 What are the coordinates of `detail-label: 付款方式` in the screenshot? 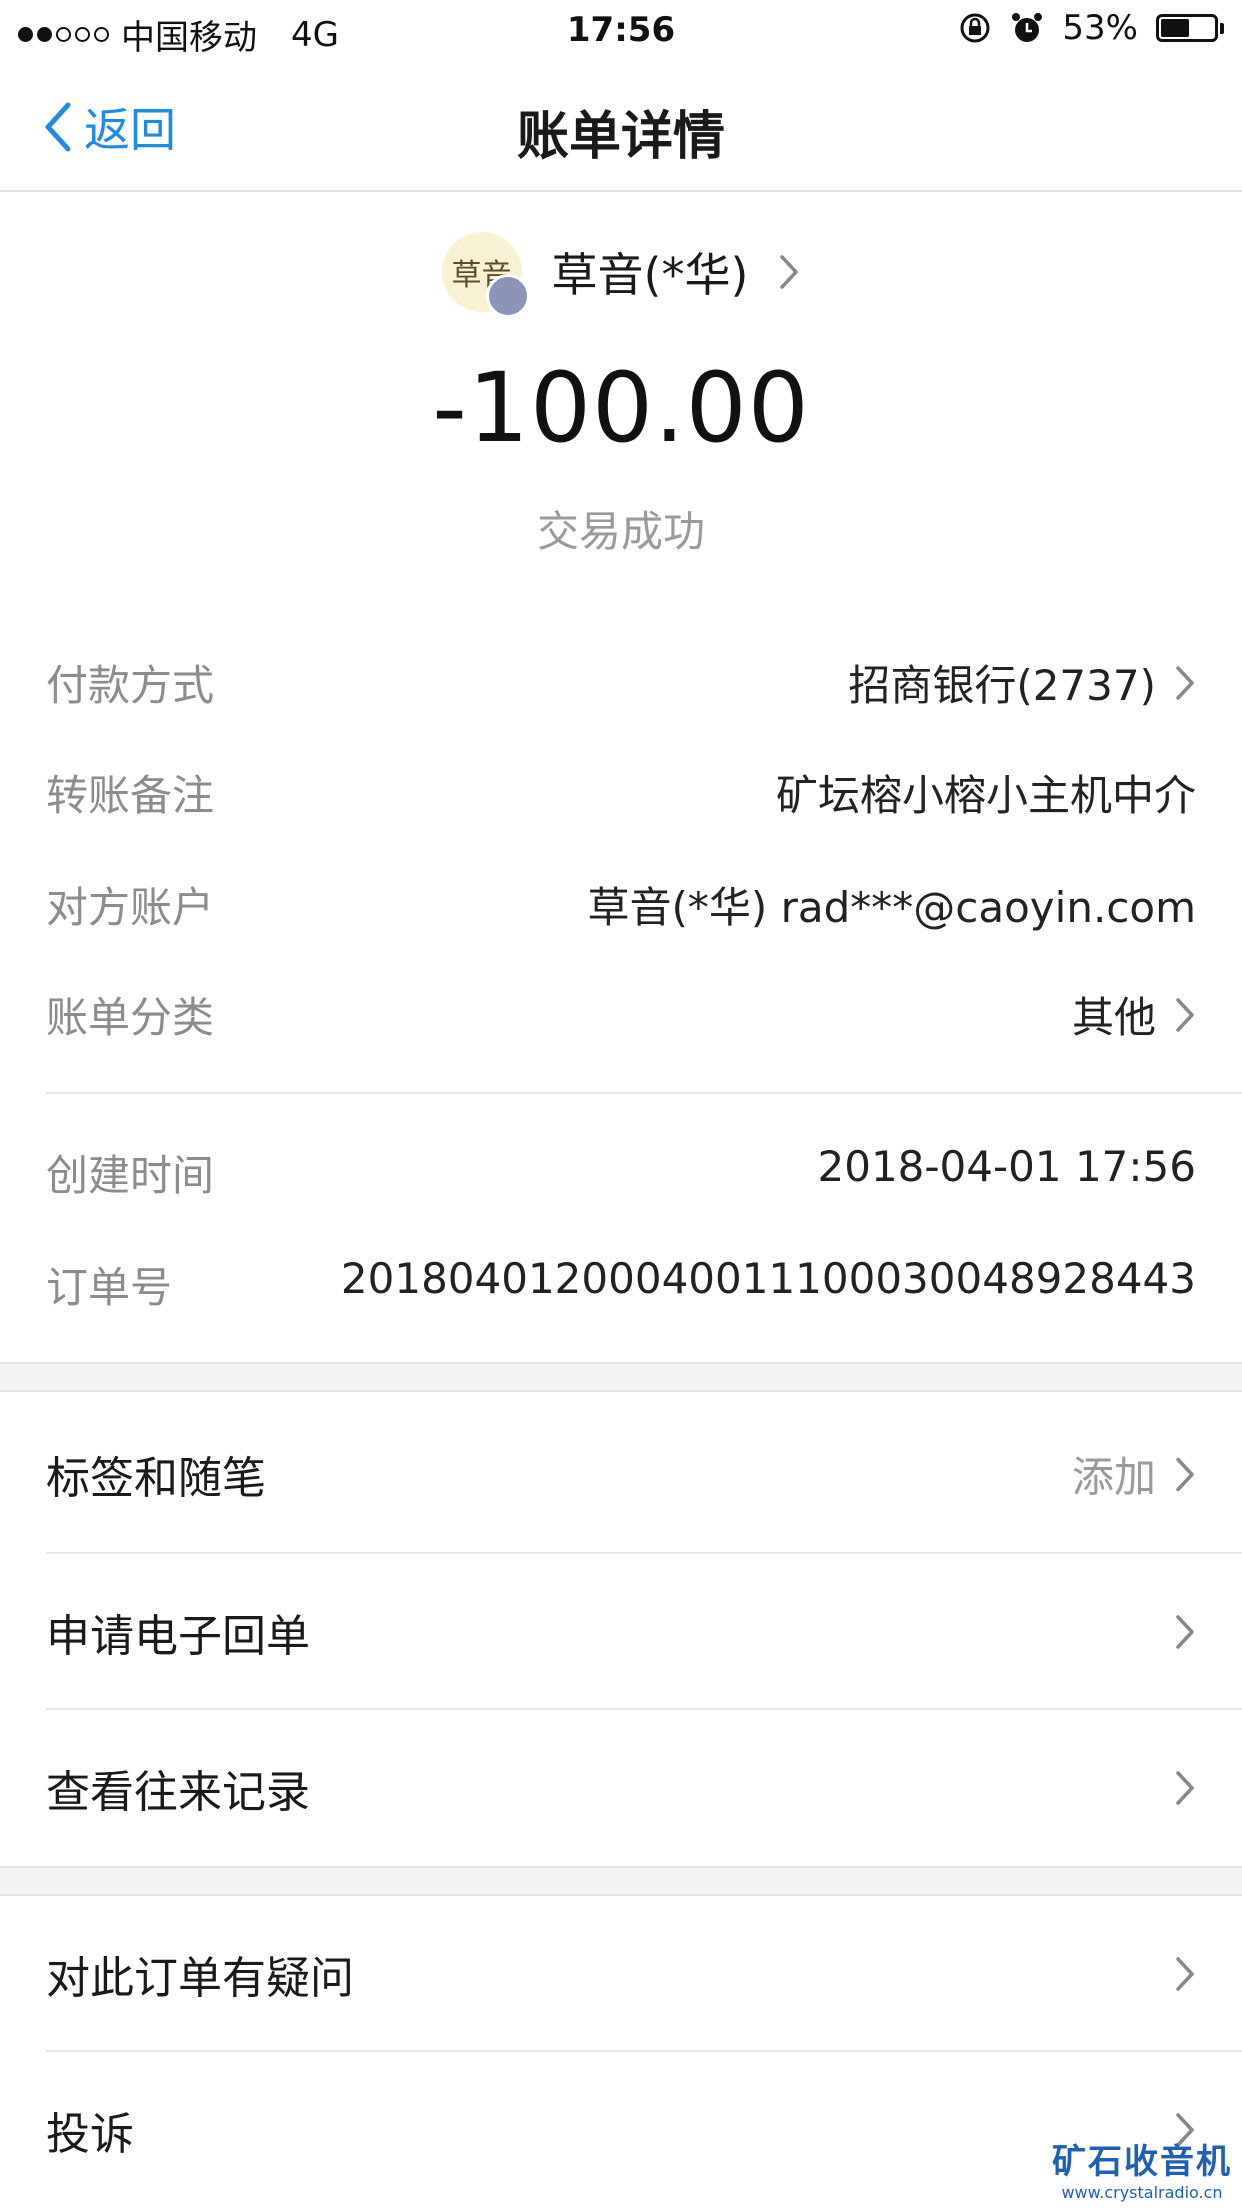 It's located at (130, 685).